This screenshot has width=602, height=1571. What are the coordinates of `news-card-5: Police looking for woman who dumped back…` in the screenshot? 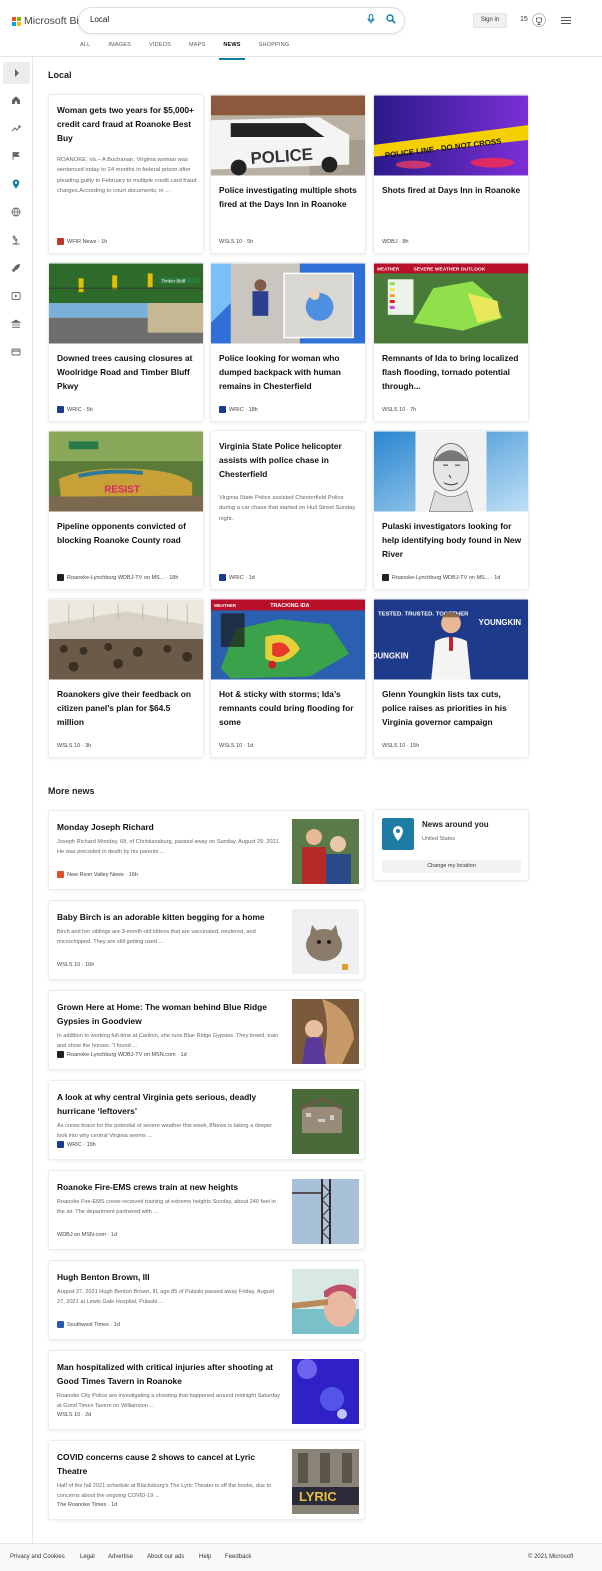 It's located at (288, 342).